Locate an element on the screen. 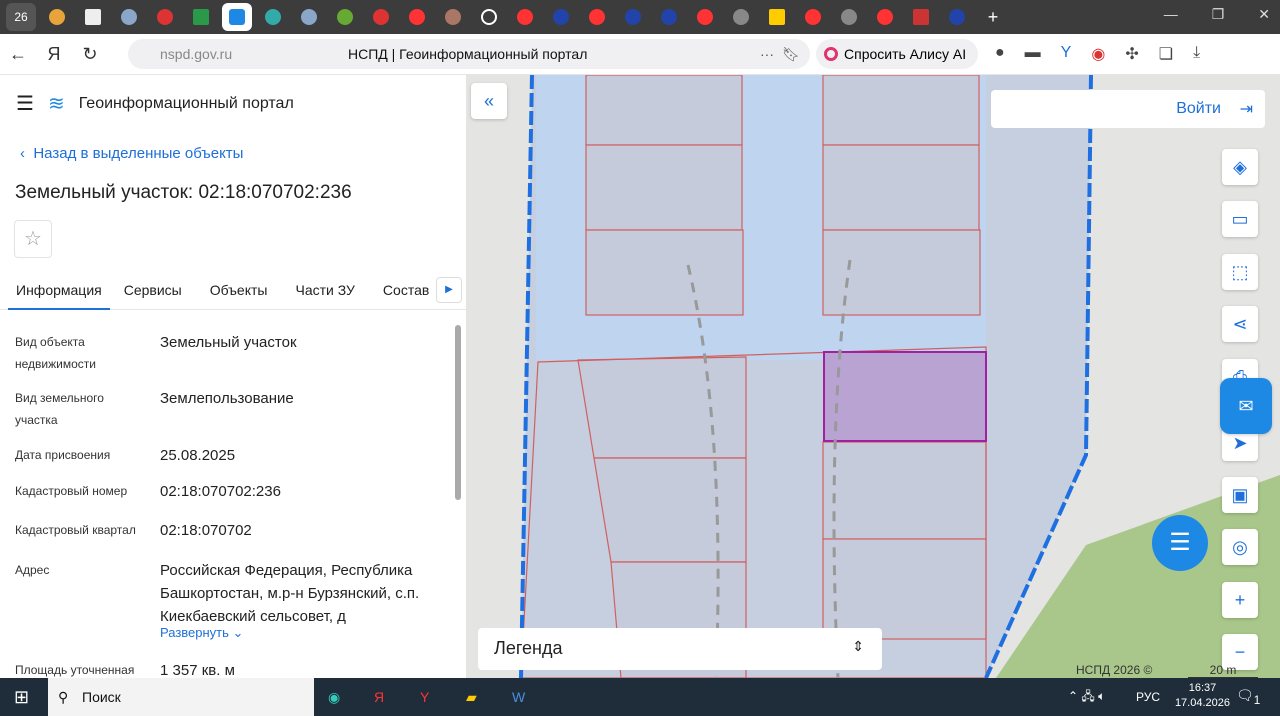  tab-services: Сервисы is located at coordinates (153, 293).